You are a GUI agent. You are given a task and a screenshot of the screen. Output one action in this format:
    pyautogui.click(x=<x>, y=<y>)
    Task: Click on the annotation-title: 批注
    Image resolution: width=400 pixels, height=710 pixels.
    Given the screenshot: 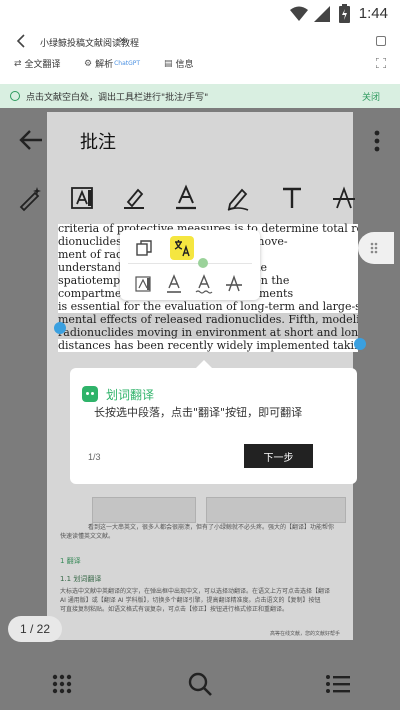 What is the action you would take?
    pyautogui.click(x=98, y=142)
    